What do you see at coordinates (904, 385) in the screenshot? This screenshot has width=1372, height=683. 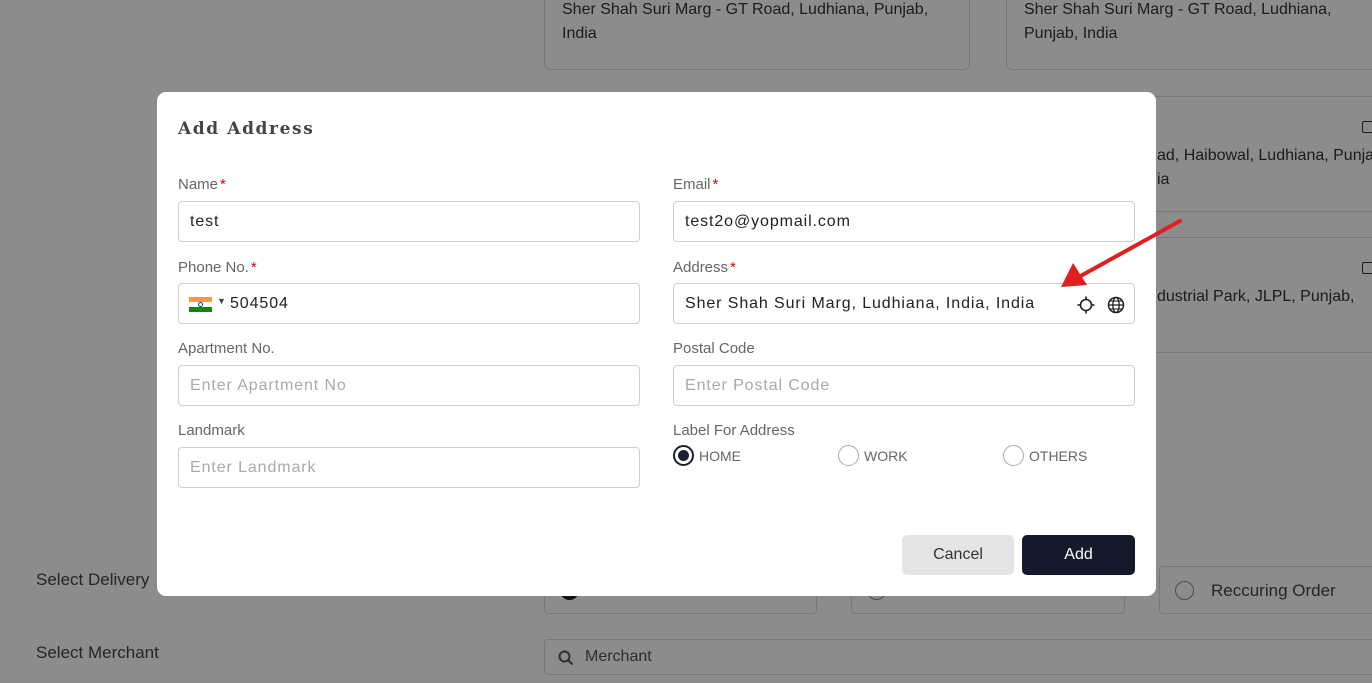 I see `postal-code-field: Enter Postal Code` at bounding box center [904, 385].